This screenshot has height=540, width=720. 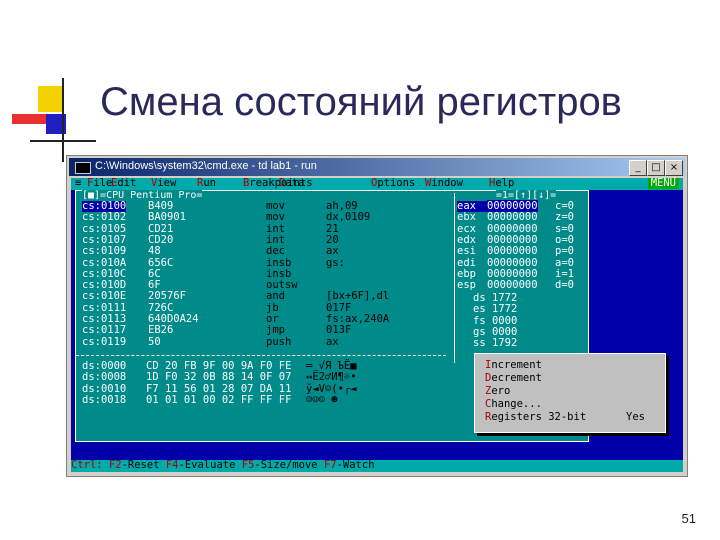 I want to click on code-line: cs:0107 CD20 int 20, so click(x=261, y=240).